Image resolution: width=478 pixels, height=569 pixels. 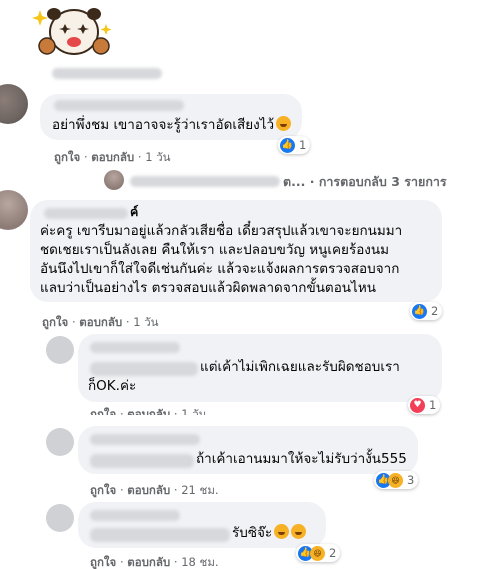 I want to click on author-name-fragment: ค์, so click(x=134, y=211).